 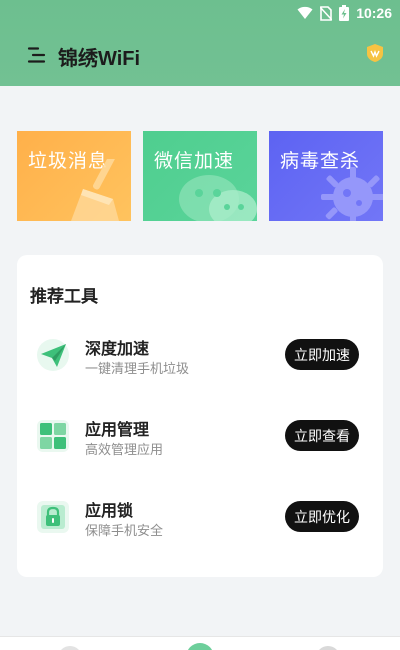 I want to click on app-grid-icon, so click(x=53, y=436).